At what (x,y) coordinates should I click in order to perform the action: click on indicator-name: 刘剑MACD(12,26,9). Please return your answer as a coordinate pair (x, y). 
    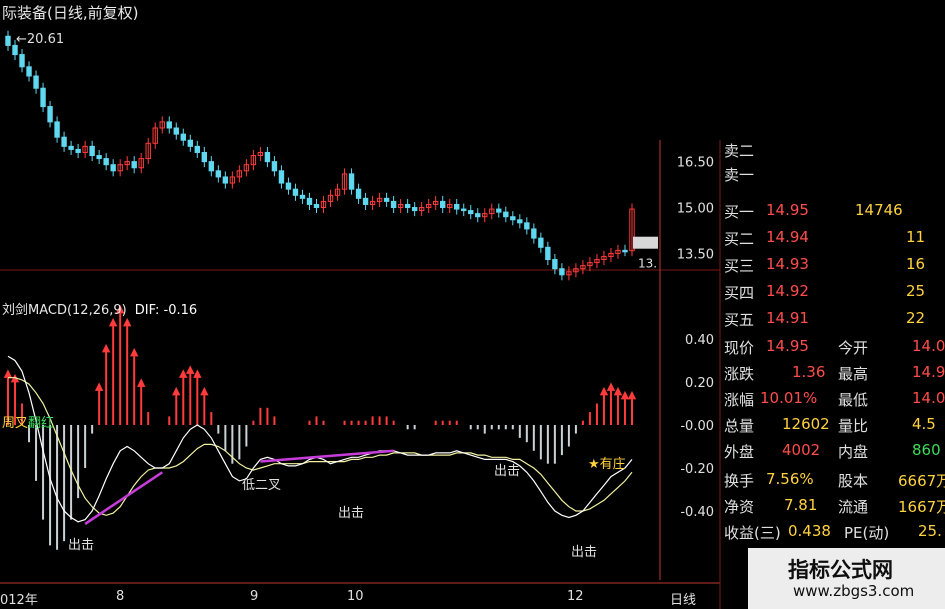
    Looking at the image, I should click on (64, 310).